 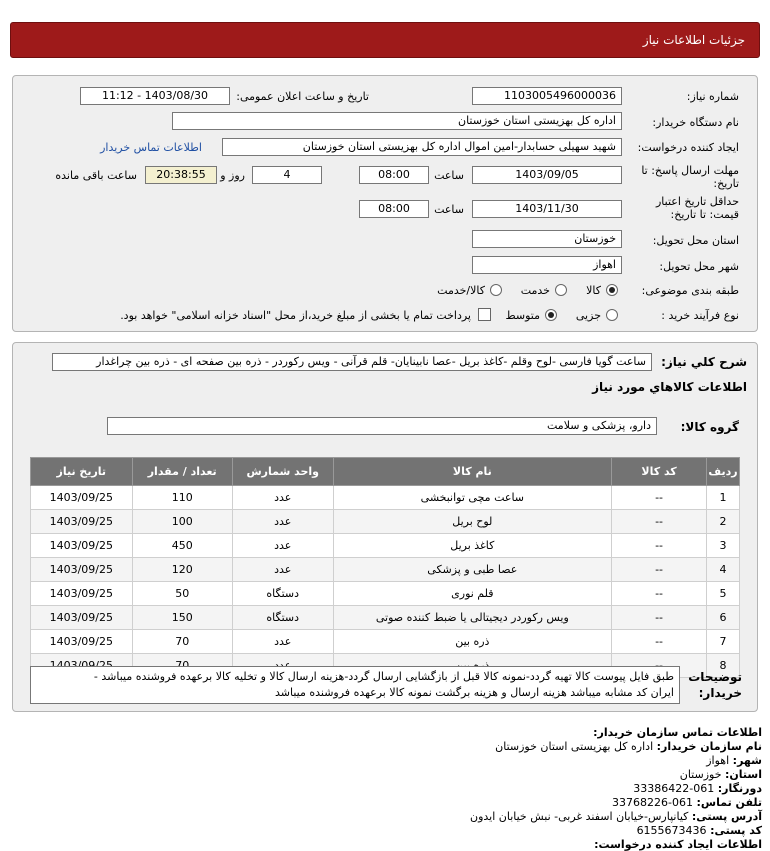 What do you see at coordinates (690, 170) in the screenshot?
I see `deadline-label: مهلت ارسال پاسخ: تا` at bounding box center [690, 170].